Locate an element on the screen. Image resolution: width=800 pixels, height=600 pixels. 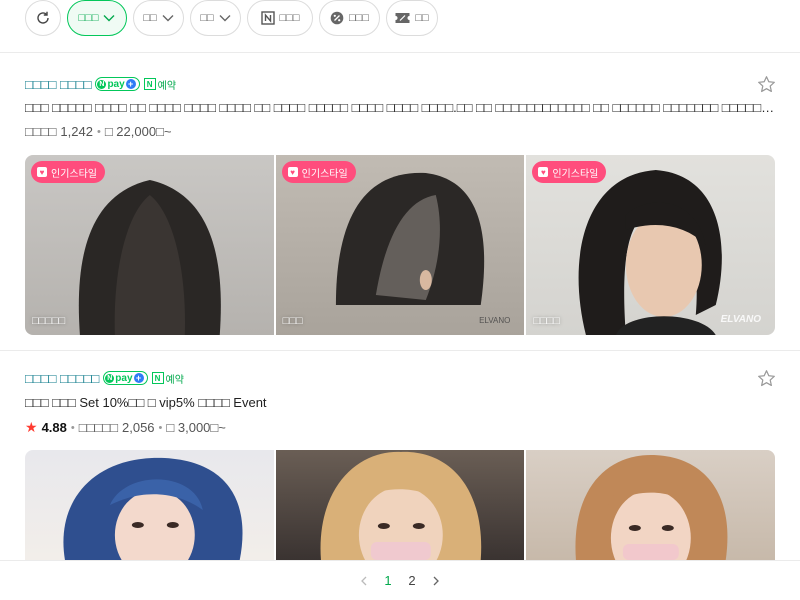
chevron-left-icon is located at coordinates (364, 580).